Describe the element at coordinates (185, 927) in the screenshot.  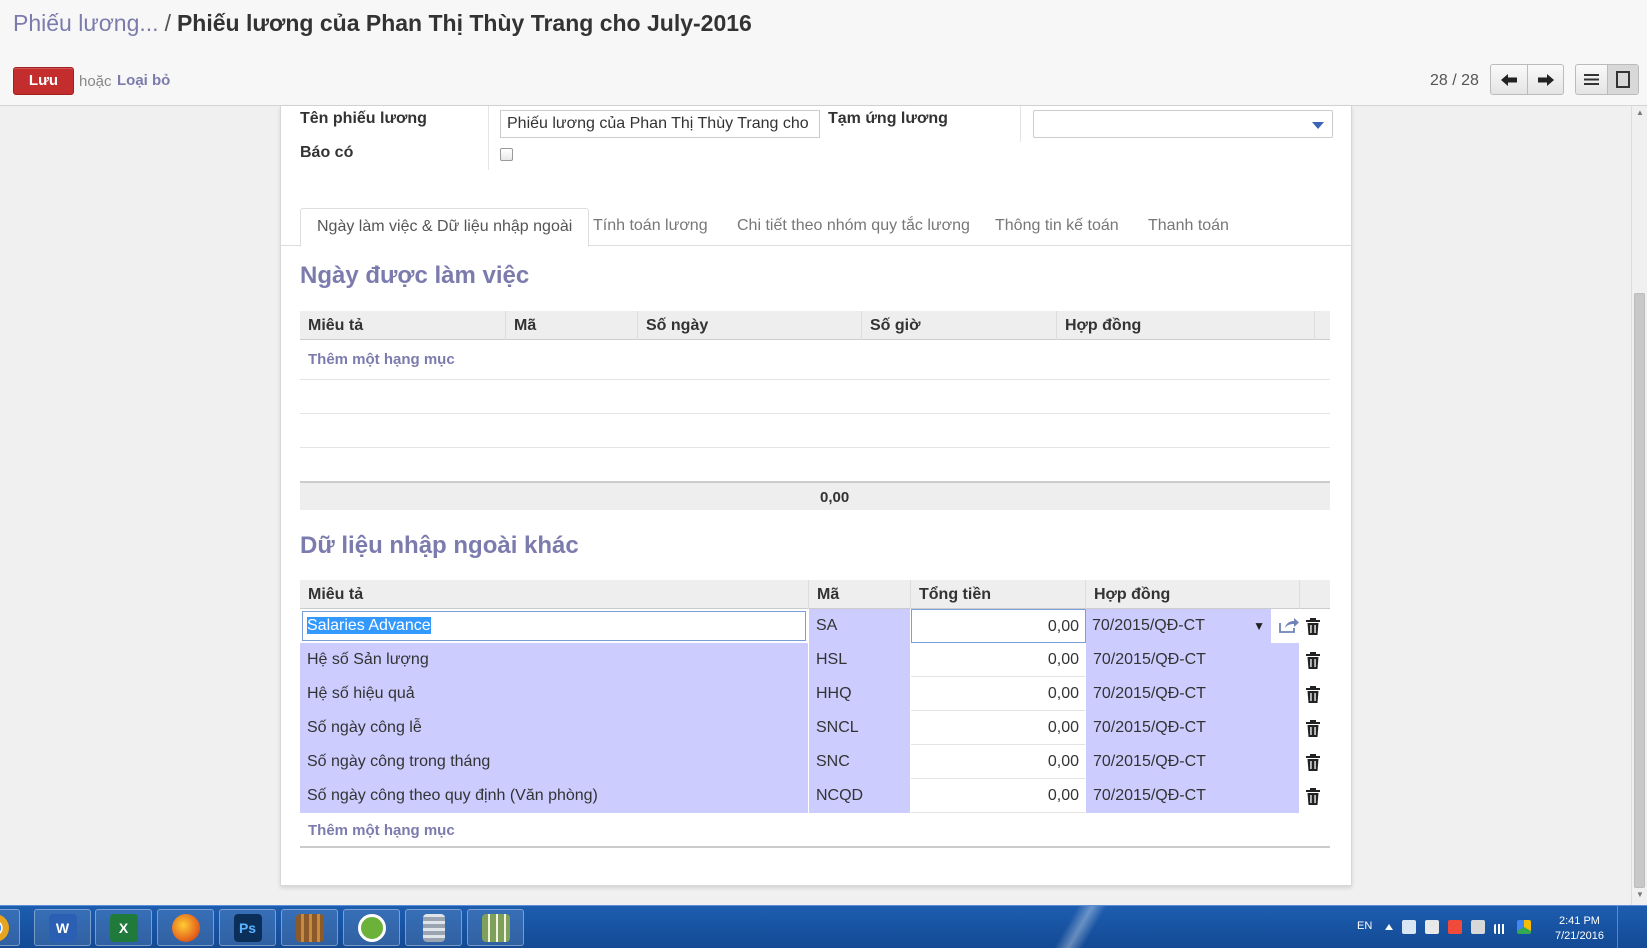
I see `taskbar-firefox-button` at that location.